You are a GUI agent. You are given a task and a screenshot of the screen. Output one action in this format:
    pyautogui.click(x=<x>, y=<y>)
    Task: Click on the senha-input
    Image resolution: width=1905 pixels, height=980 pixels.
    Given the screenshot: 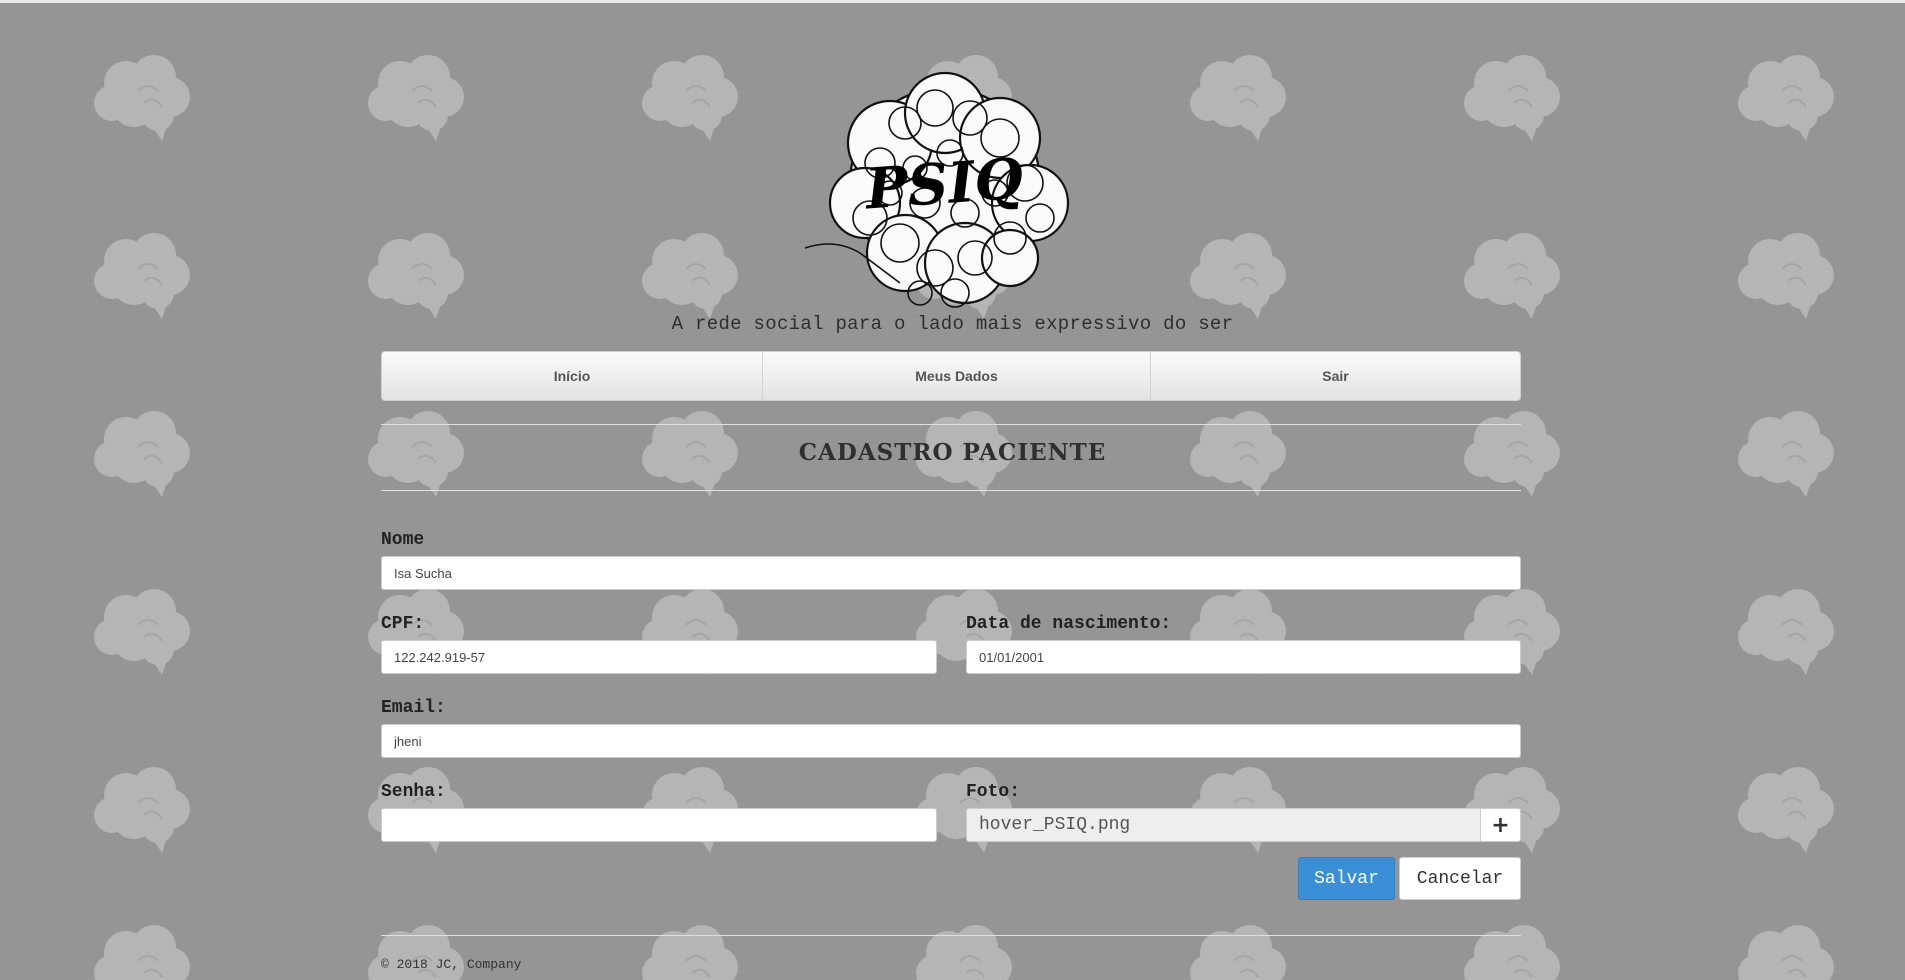 What is the action you would take?
    pyautogui.click(x=659, y=825)
    